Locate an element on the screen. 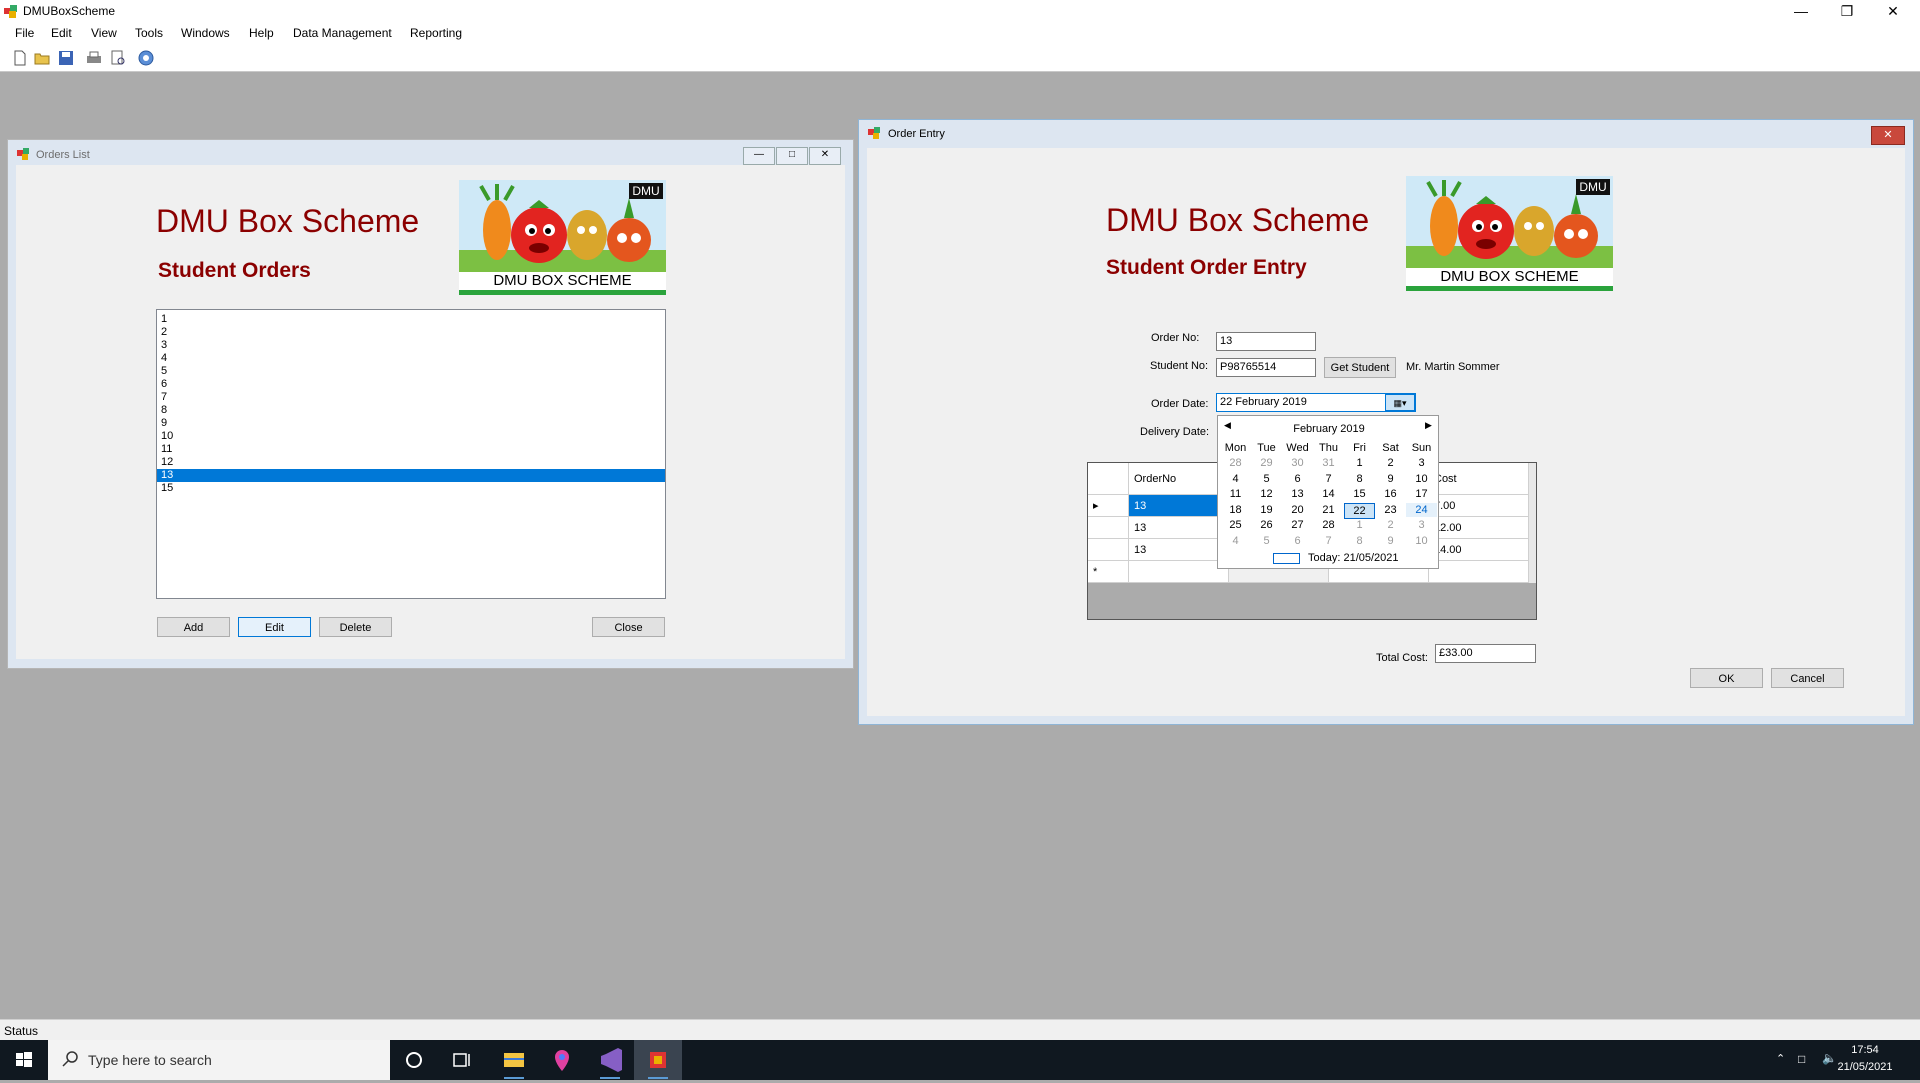  calendar-day: 23 is located at coordinates (1390, 510).